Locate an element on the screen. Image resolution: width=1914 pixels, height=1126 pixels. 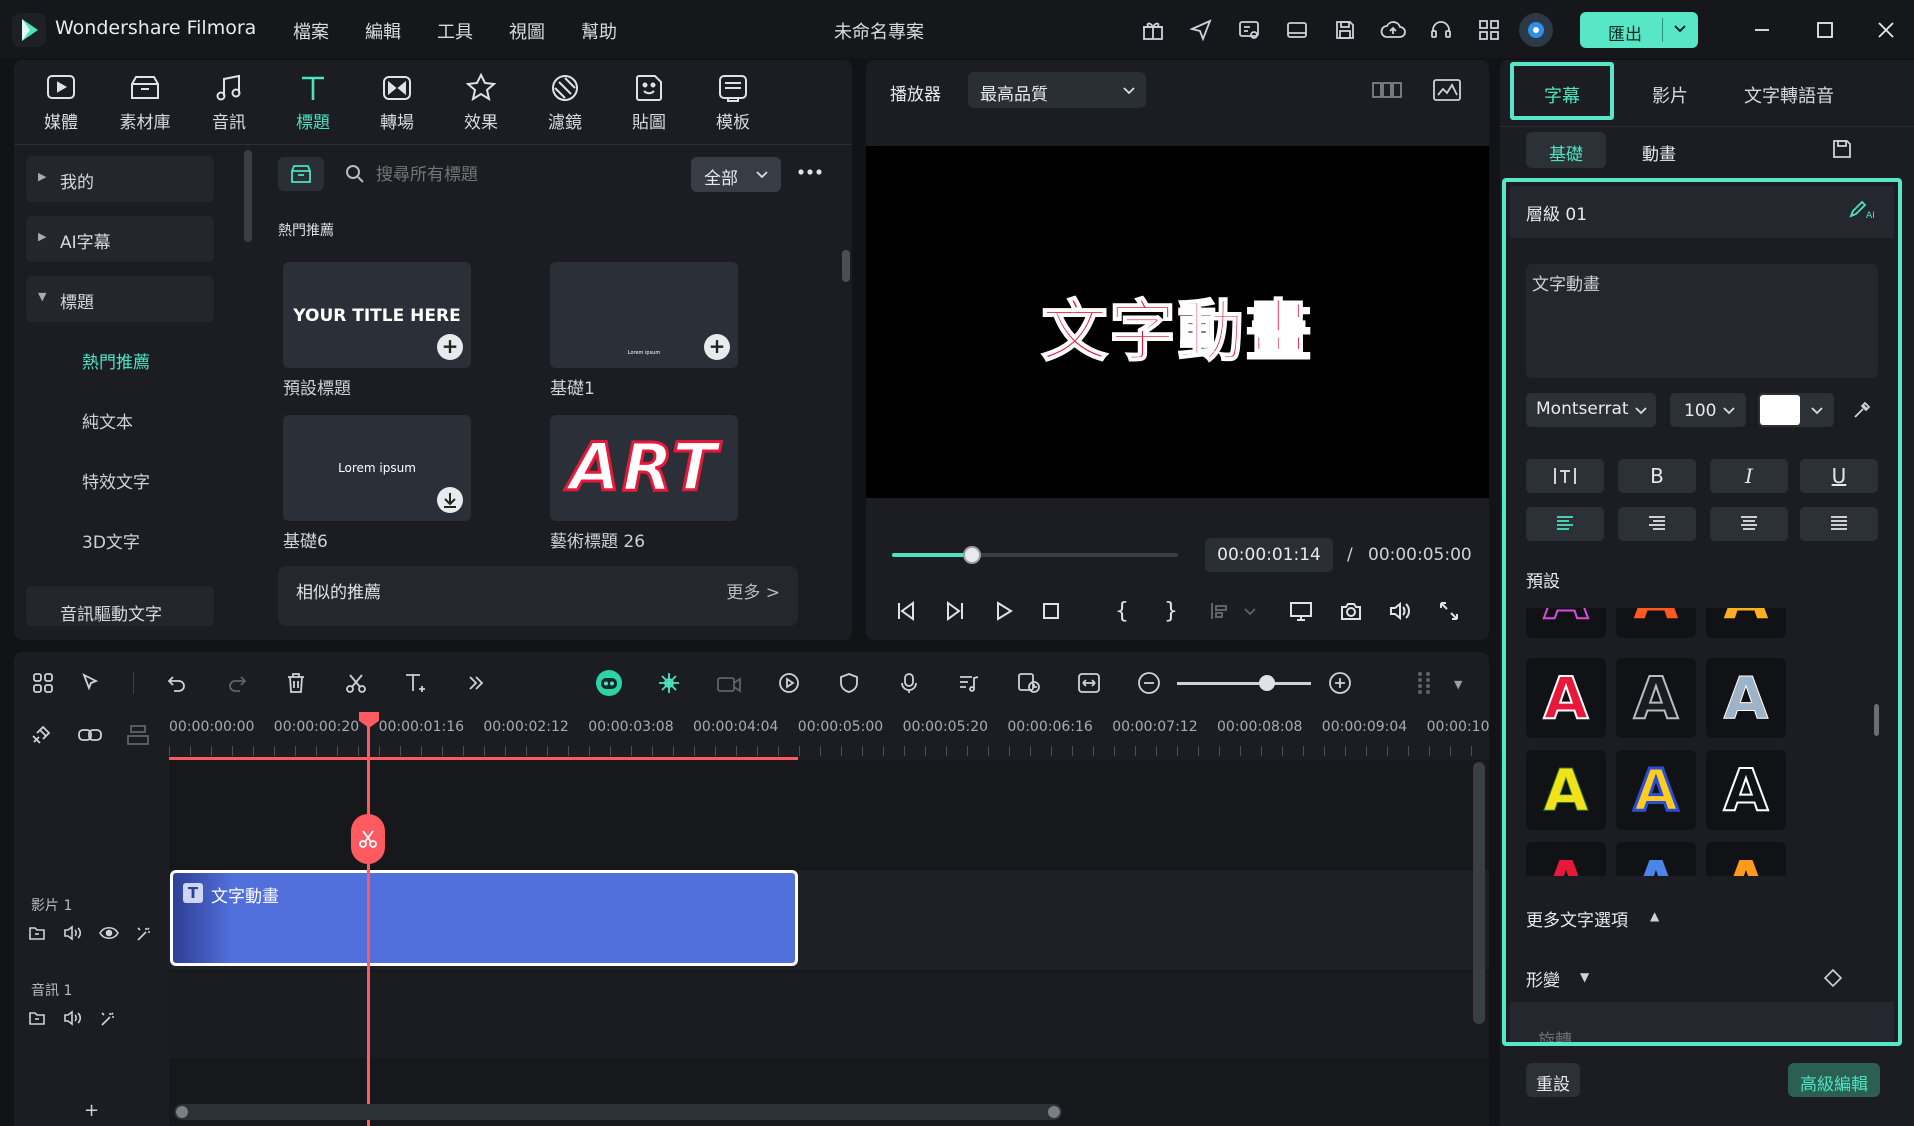
italic-button: I is located at coordinates (1749, 476).